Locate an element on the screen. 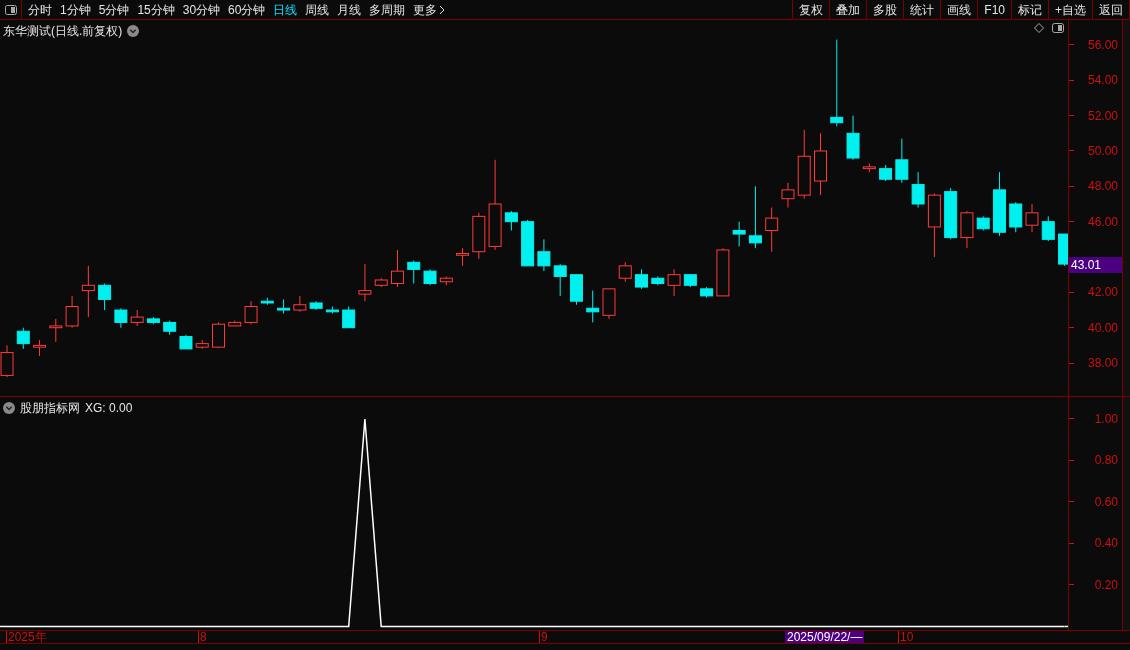  axis-tick-label: 1.00 is located at coordinates (1106, 419).